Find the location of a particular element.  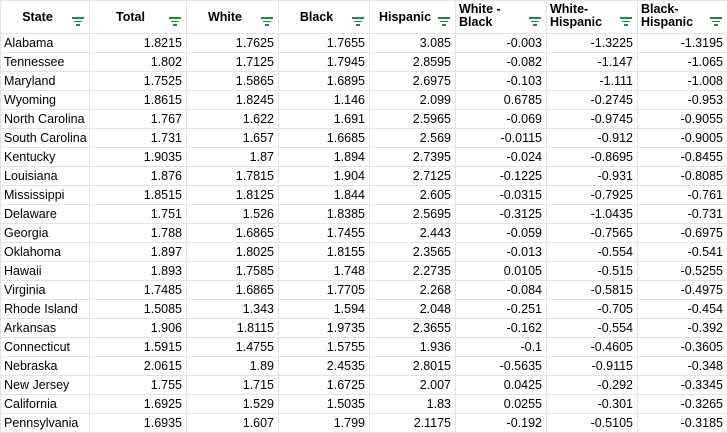

value-cell: 1.607 is located at coordinates (233, 423).